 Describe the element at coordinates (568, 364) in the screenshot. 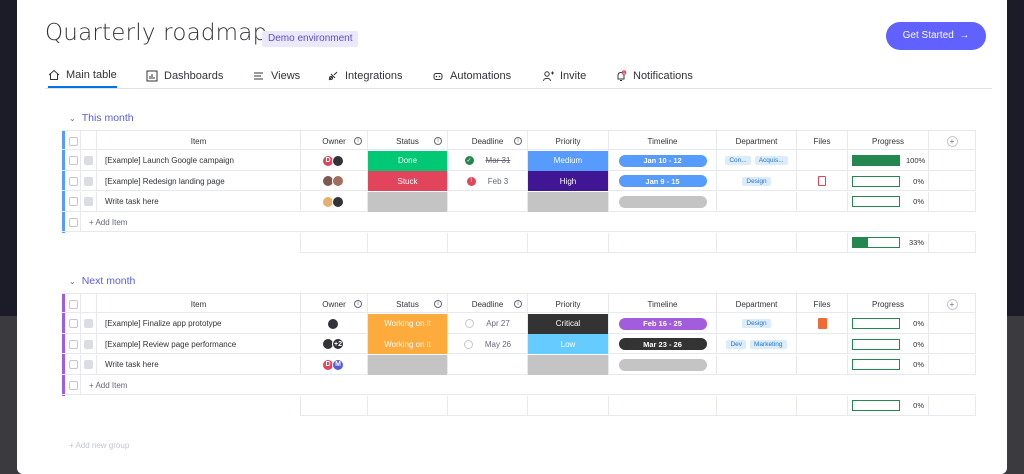

I see `priority-cell` at that location.